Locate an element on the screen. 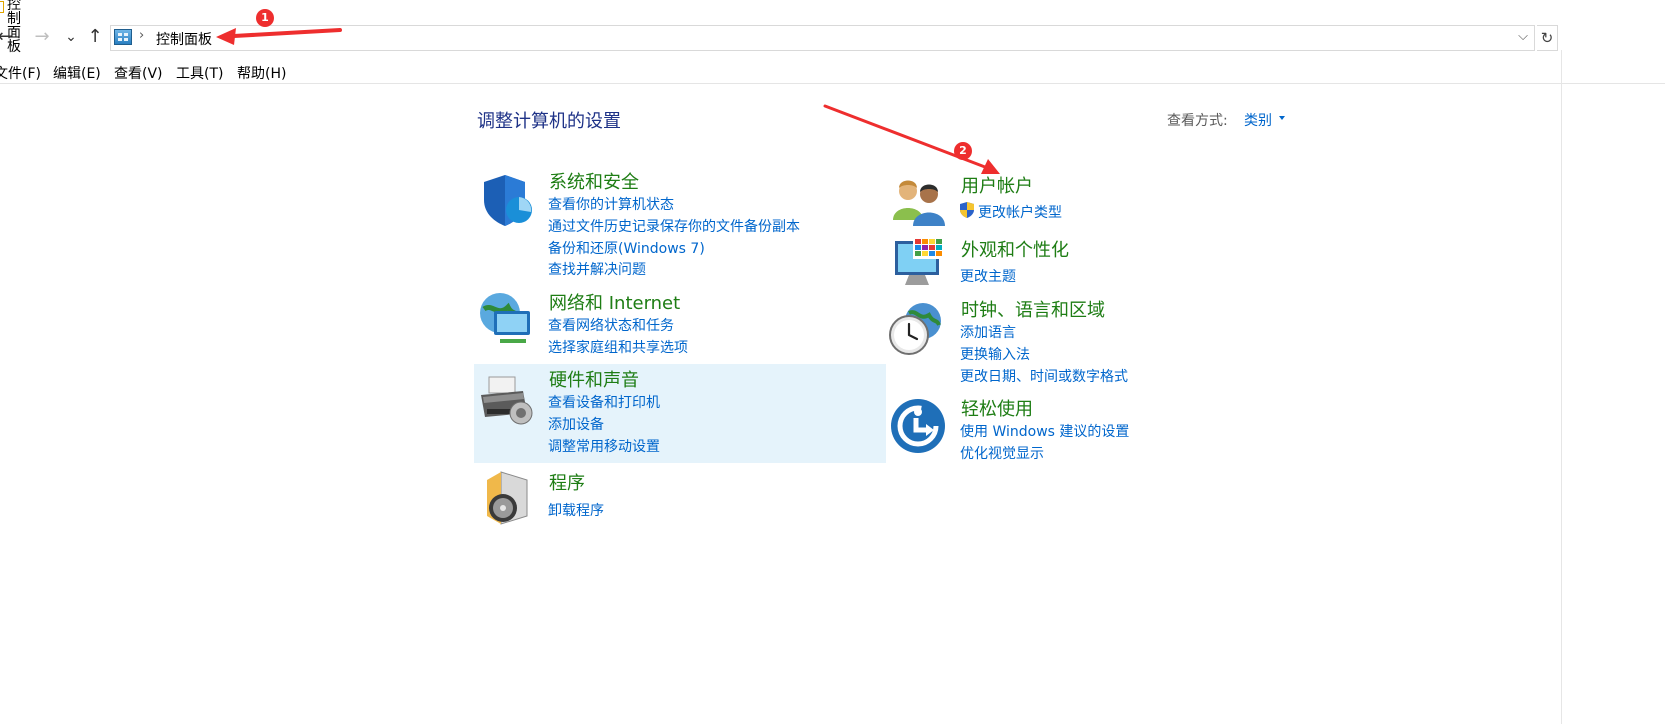 This screenshot has width=1665, height=724. recent-locations-button: ⌄ is located at coordinates (71, 37).